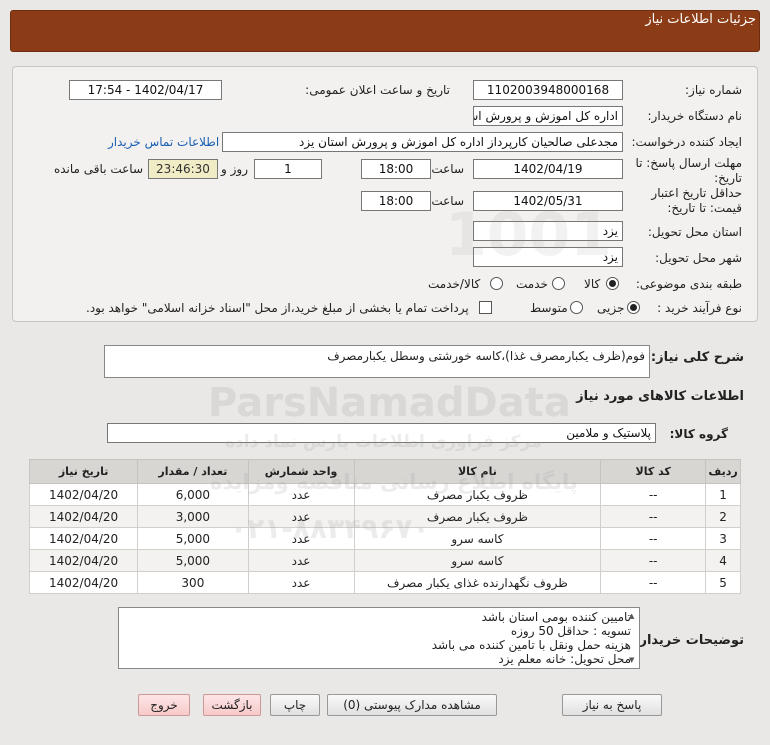 This screenshot has height=745, width=770. Describe the element at coordinates (723, 582) in the screenshot. I see `cell-row-number: 5` at that location.